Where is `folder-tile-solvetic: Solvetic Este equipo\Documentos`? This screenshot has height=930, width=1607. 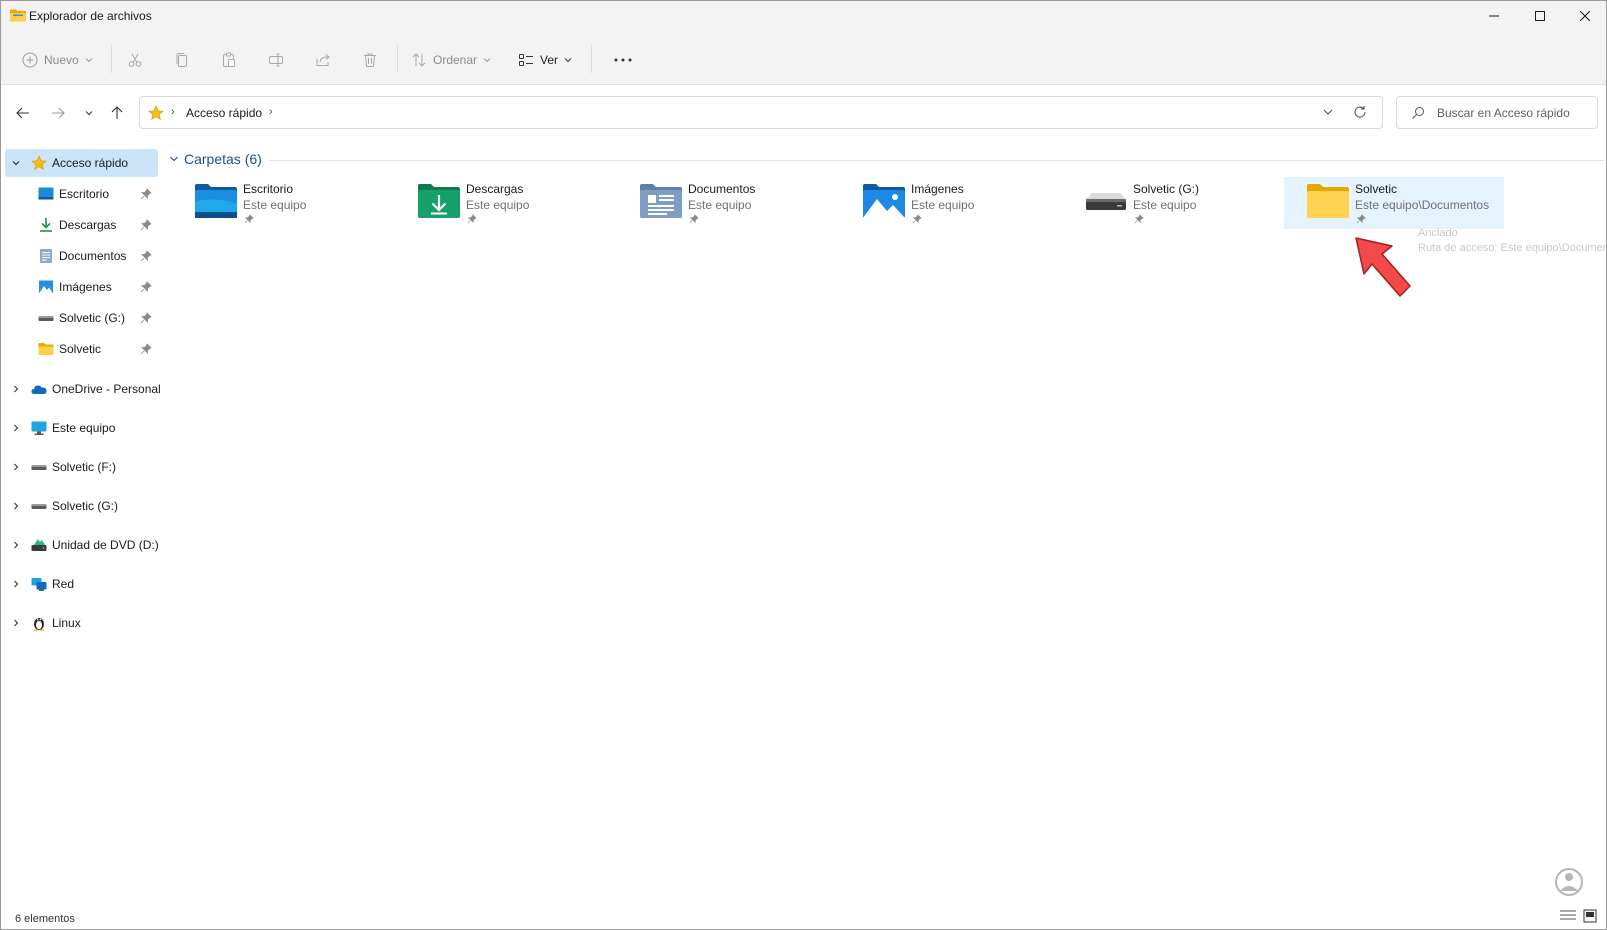 folder-tile-solvetic: Solvetic Este equipo\Documentos is located at coordinates (1394, 203).